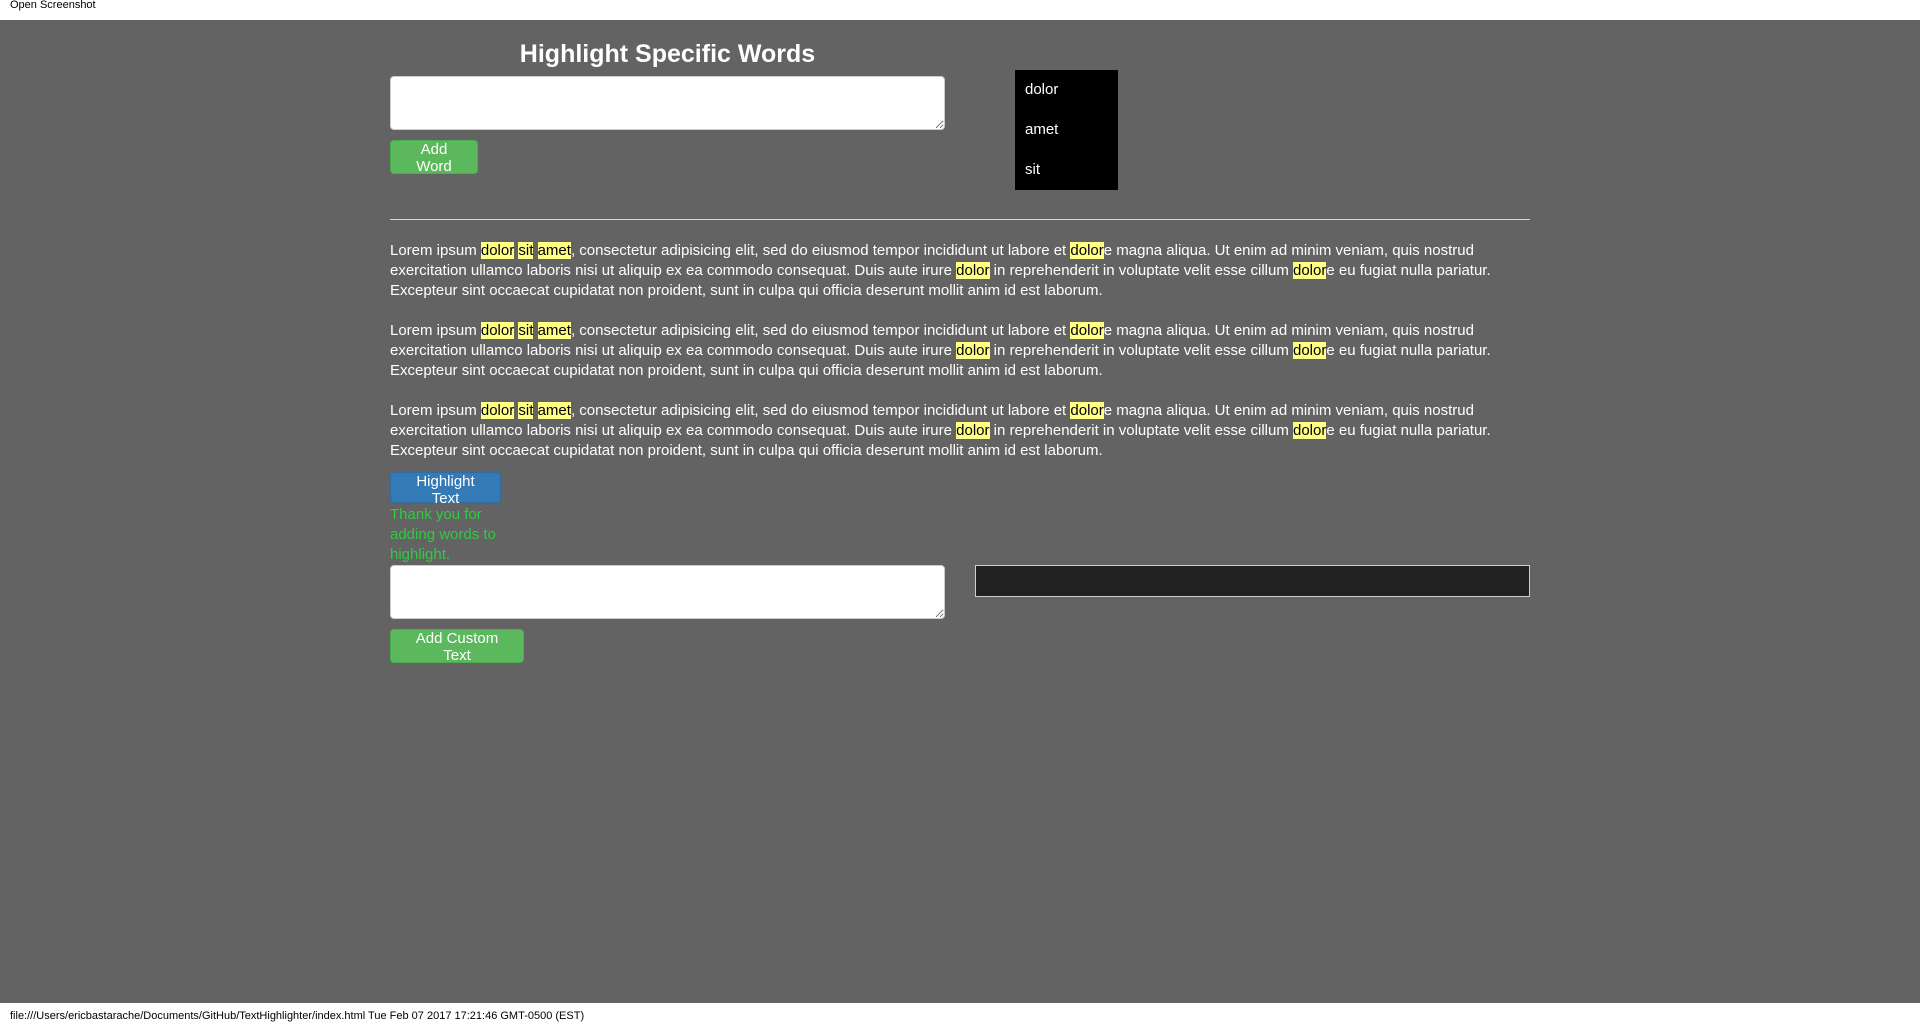 Image resolution: width=1920 pixels, height=1023 pixels. I want to click on word-list-item: dolor, so click(1042, 89).